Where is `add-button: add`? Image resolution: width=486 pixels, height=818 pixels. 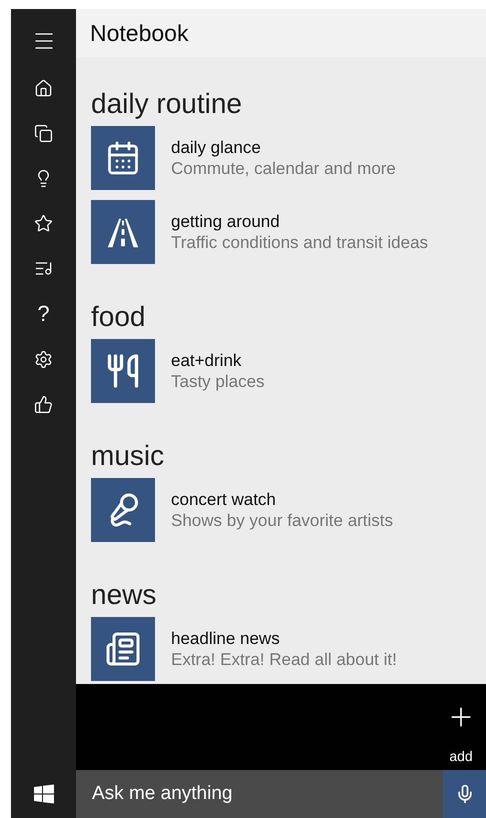
add-button: add is located at coordinates (461, 727).